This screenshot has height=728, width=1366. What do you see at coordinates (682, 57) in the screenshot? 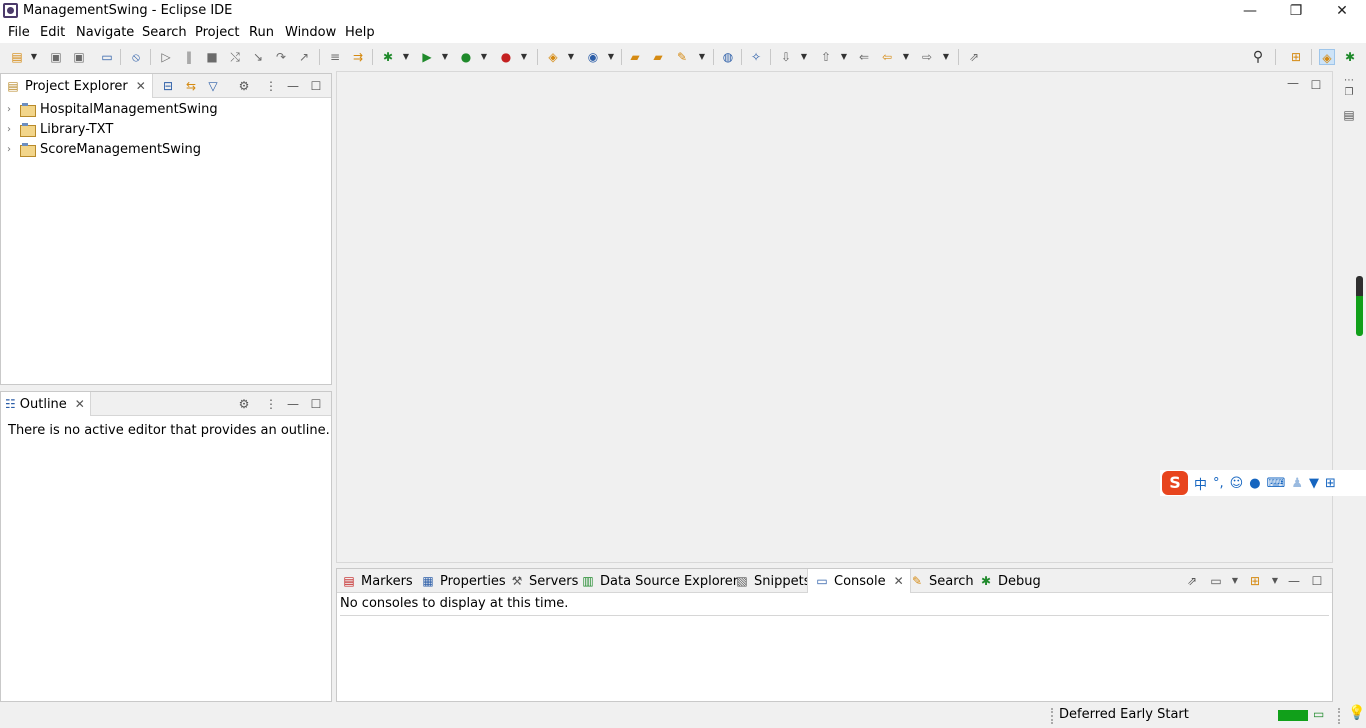
I see `search-tool-icon: ✎` at bounding box center [682, 57].